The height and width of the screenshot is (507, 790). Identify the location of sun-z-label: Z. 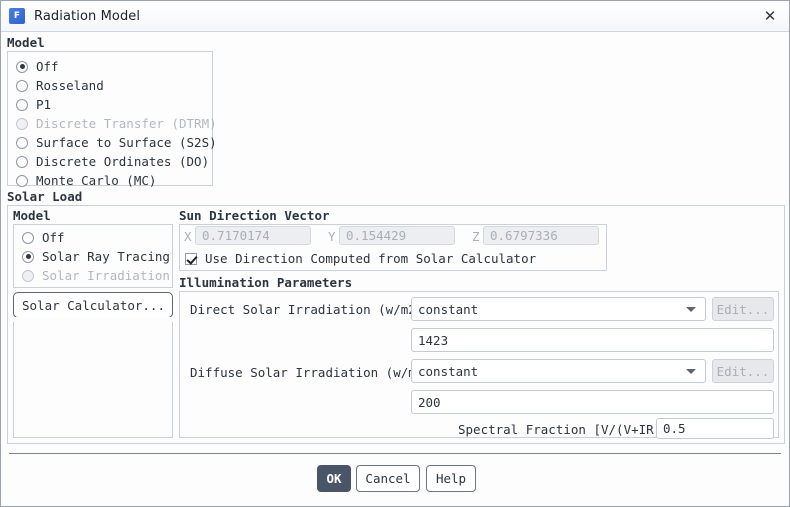
(476, 236).